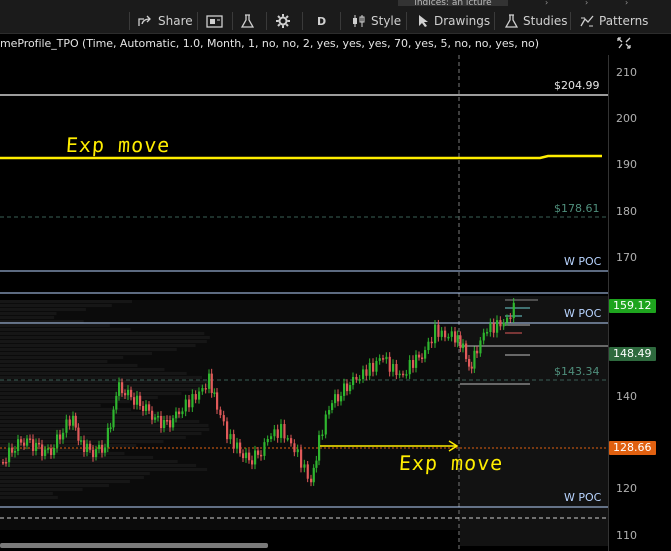  What do you see at coordinates (626, 164) in the screenshot?
I see `axis-tick: 190` at bounding box center [626, 164].